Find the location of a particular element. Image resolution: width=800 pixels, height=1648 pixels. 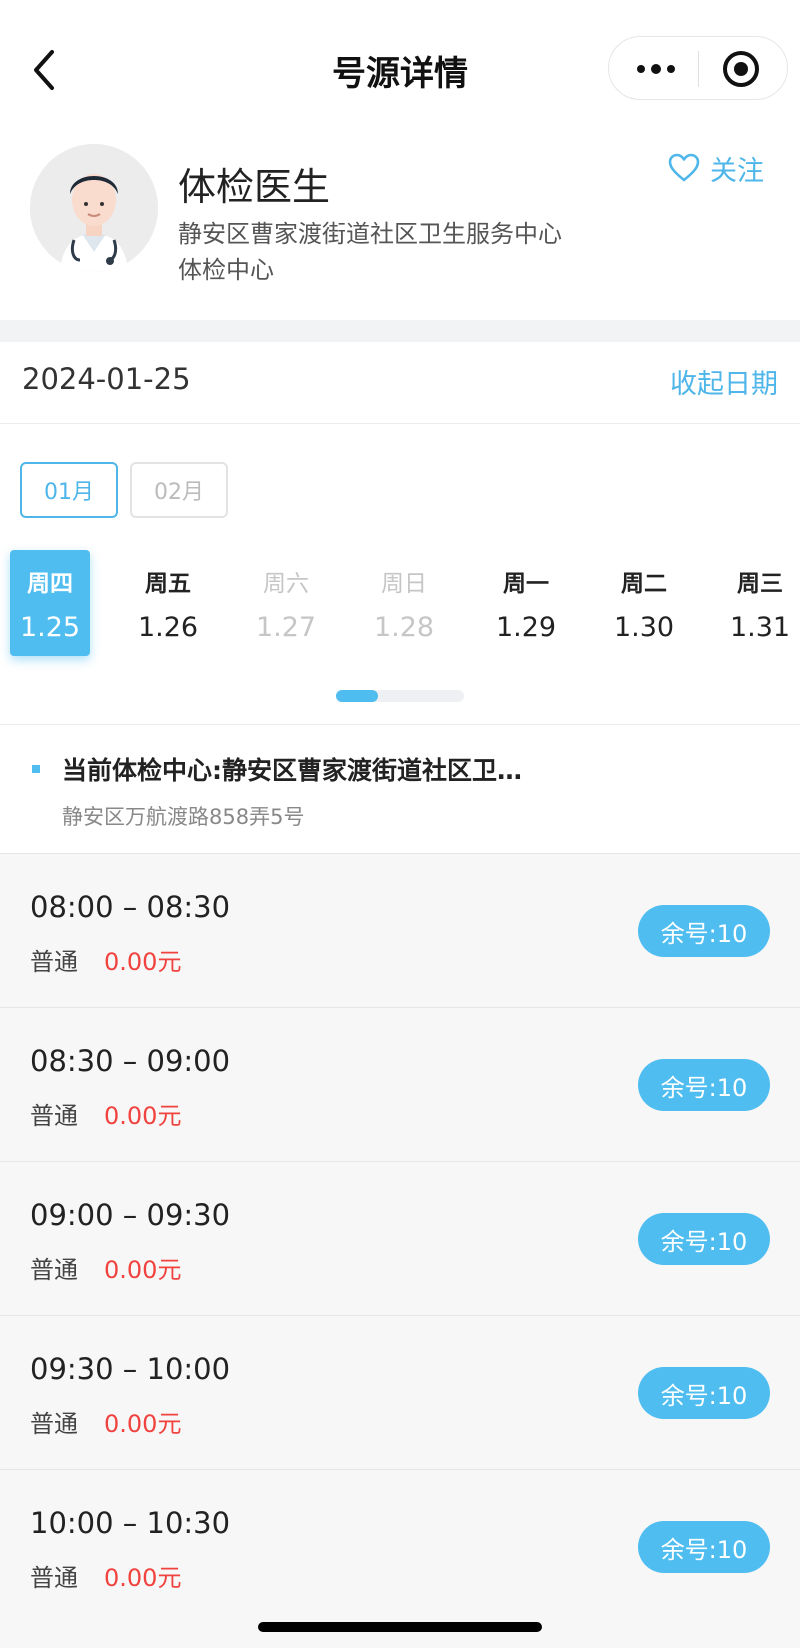

date-header: 2024-01-25 收起日期 is located at coordinates (400, 383).